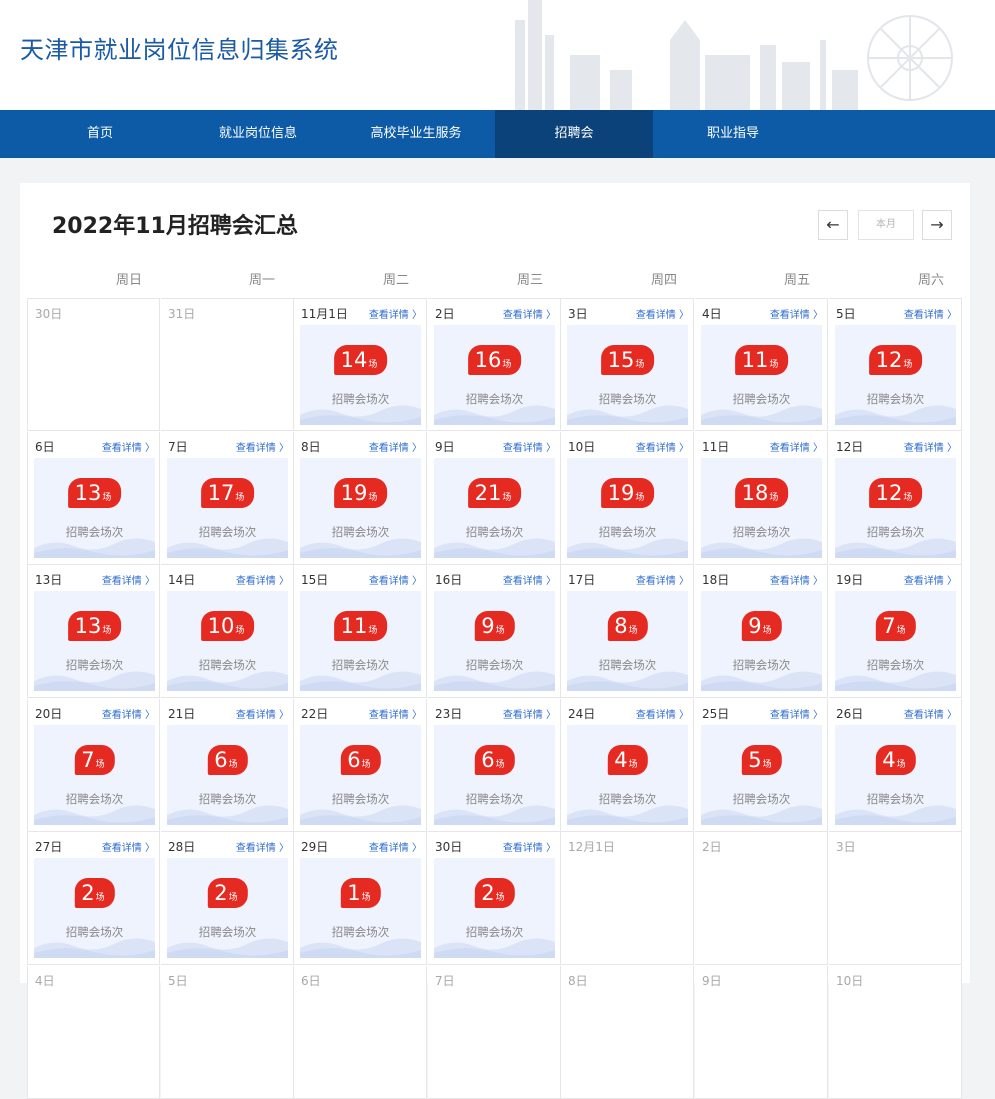 The image size is (995, 1099). I want to click on prev-month-button: ←, so click(833, 225).